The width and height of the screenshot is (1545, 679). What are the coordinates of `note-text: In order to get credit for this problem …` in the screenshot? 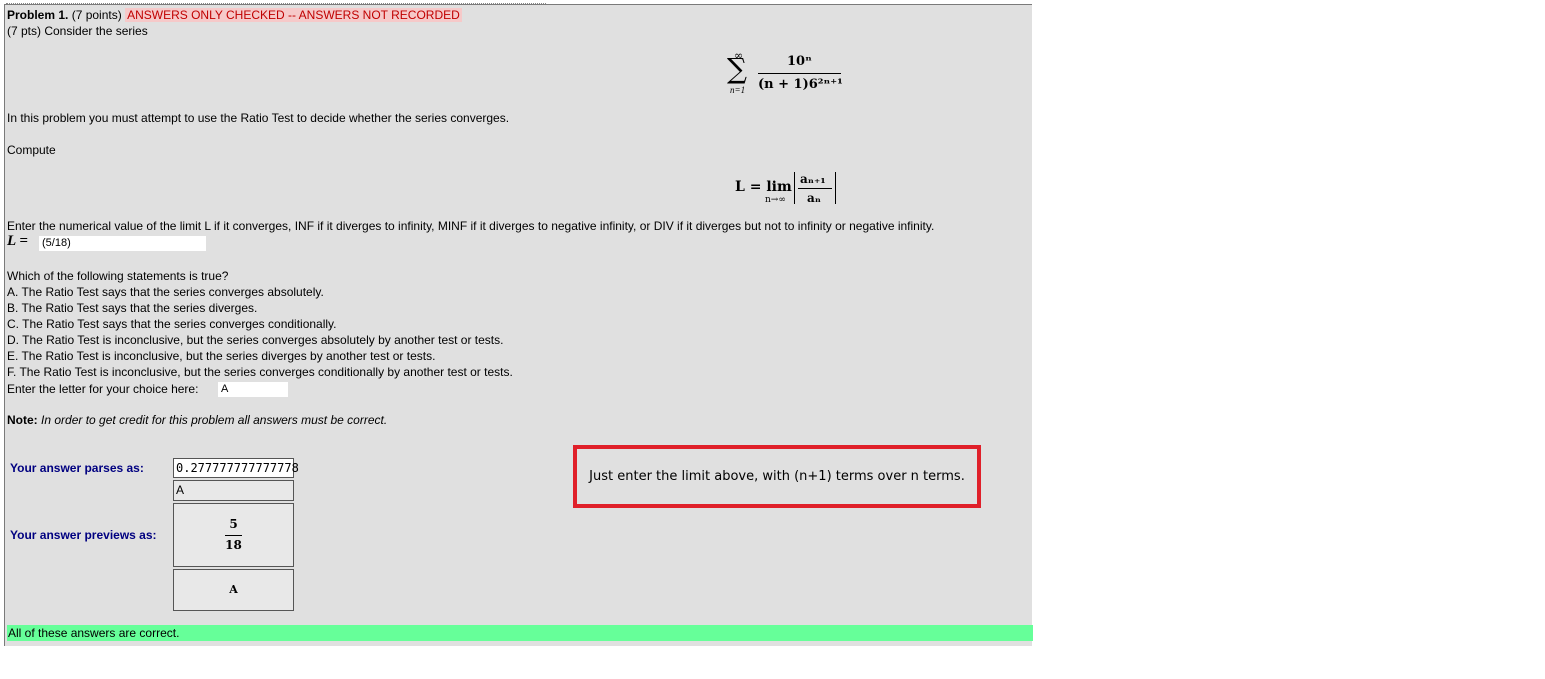 It's located at (214, 420).